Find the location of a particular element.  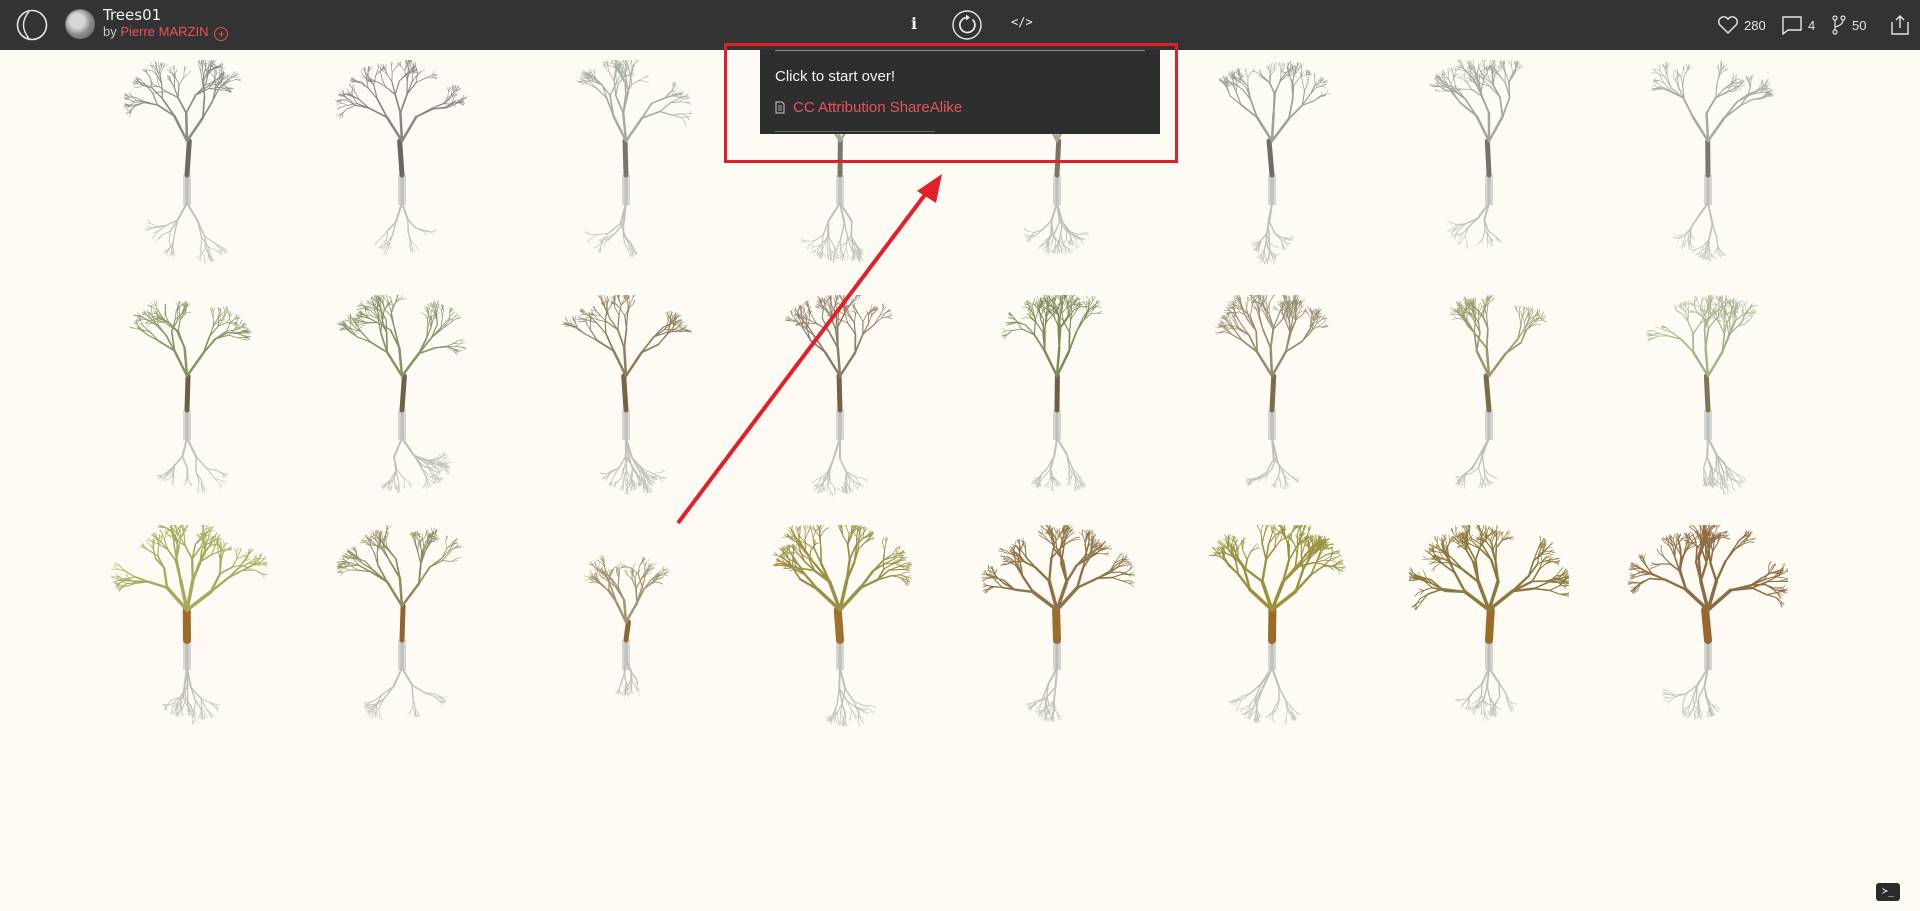

logo-icon is located at coordinates (32, 25).